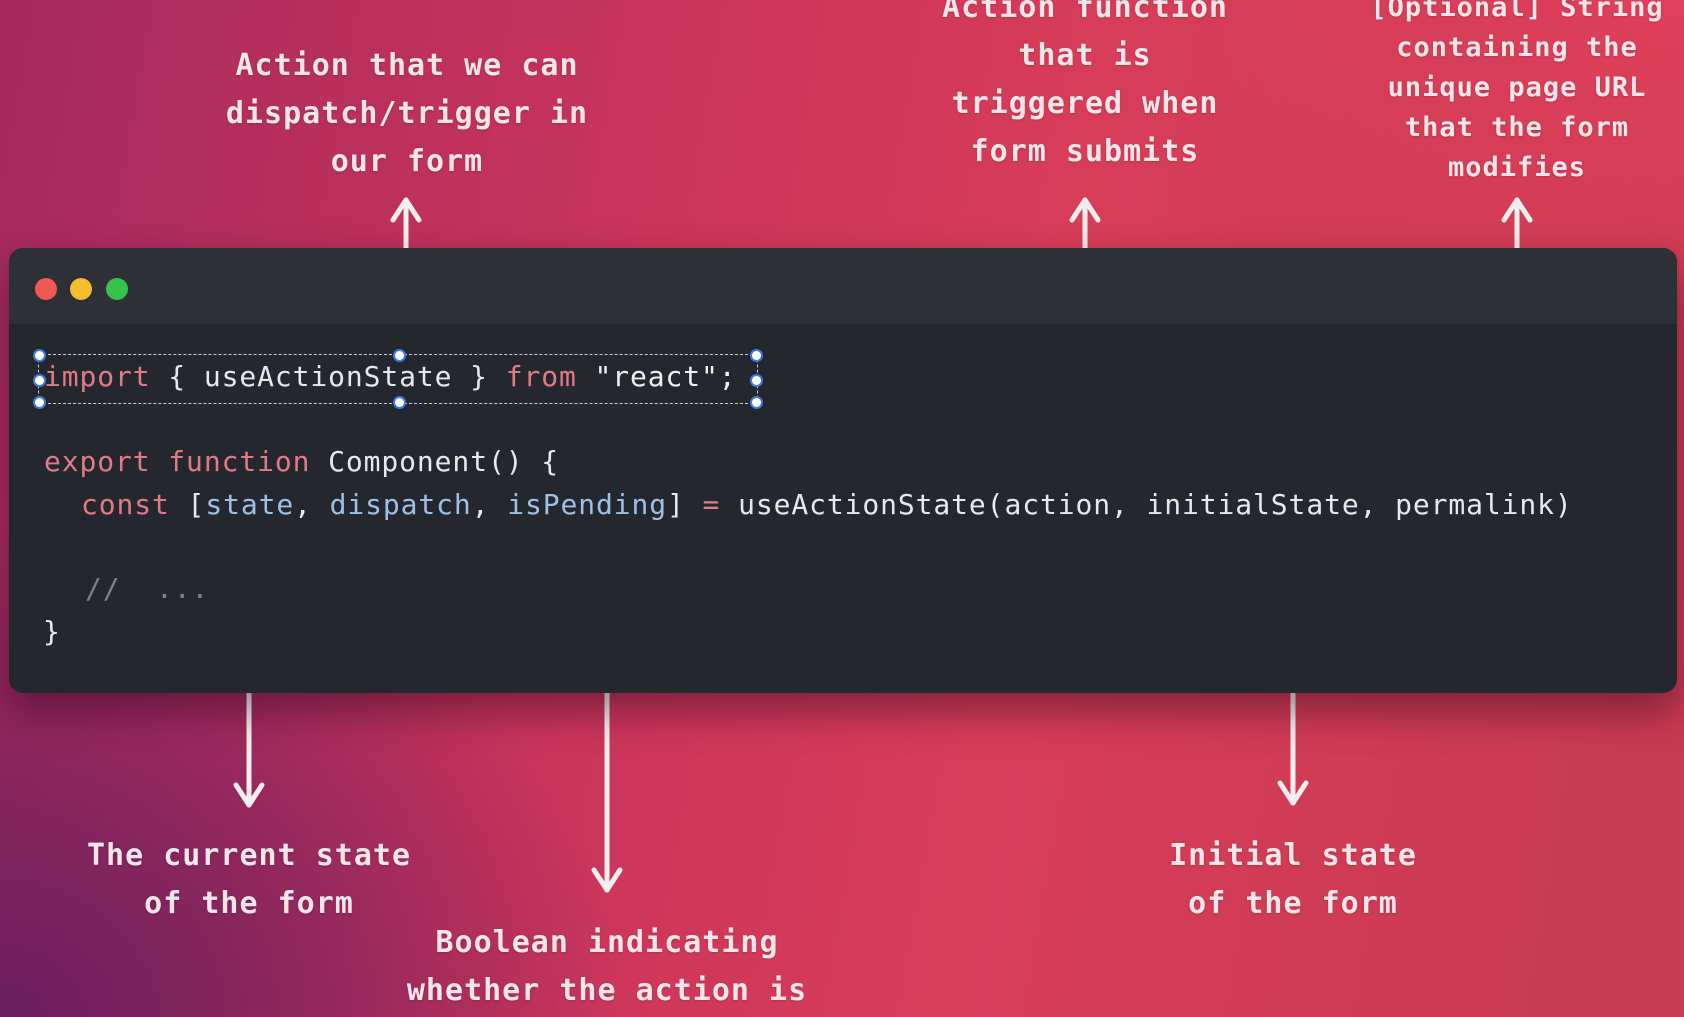 The height and width of the screenshot is (1017, 1684). Describe the element at coordinates (407, 65) in the screenshot. I see `annotation-line: Action that we can` at that location.